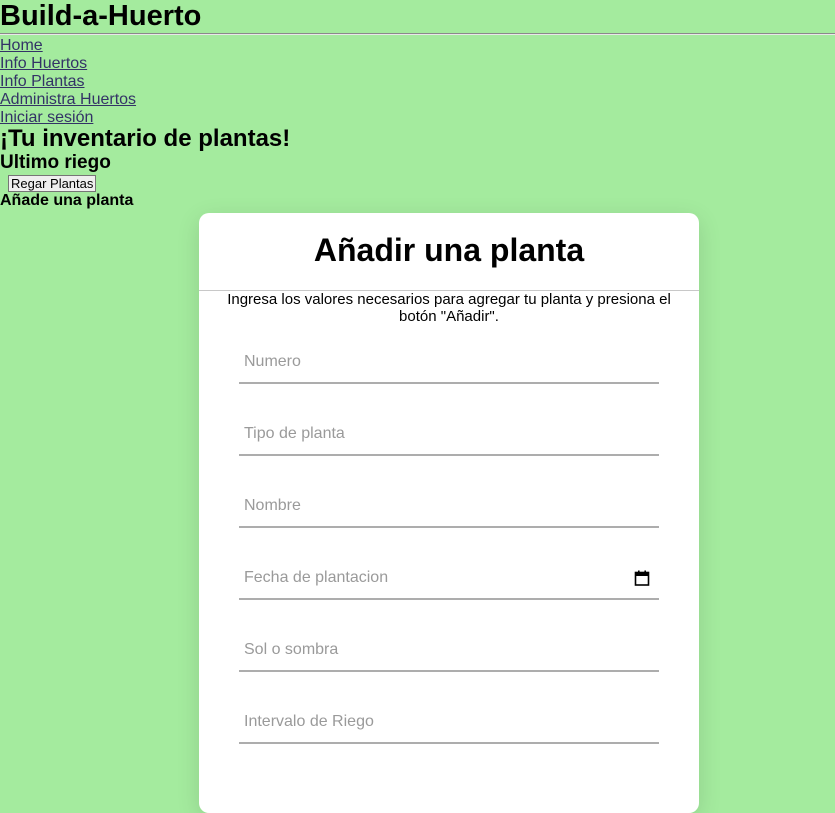  I want to click on plant-type-input-placeholder: Tipo de planta, so click(294, 433).